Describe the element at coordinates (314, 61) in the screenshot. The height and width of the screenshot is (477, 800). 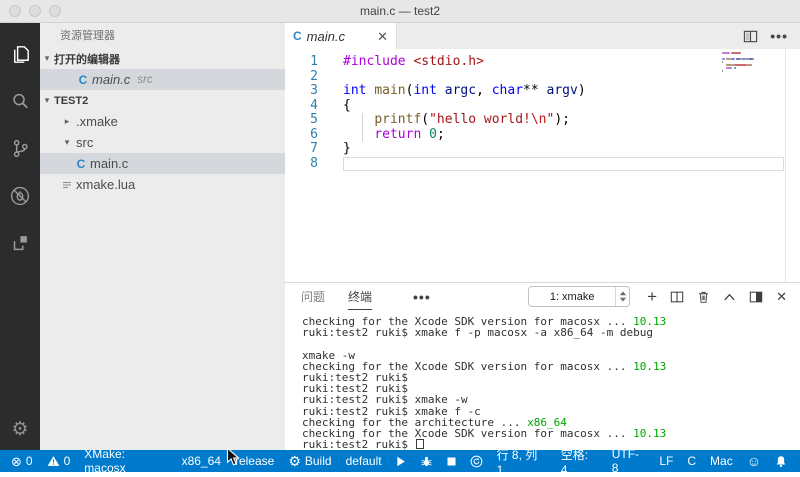
I see `line-number: 1` at that location.